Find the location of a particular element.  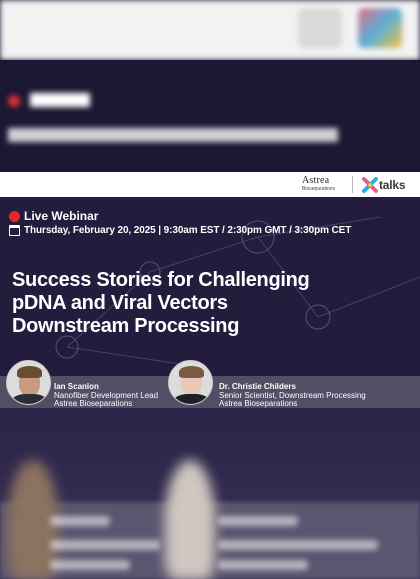

logo-divider is located at coordinates (352, 184).